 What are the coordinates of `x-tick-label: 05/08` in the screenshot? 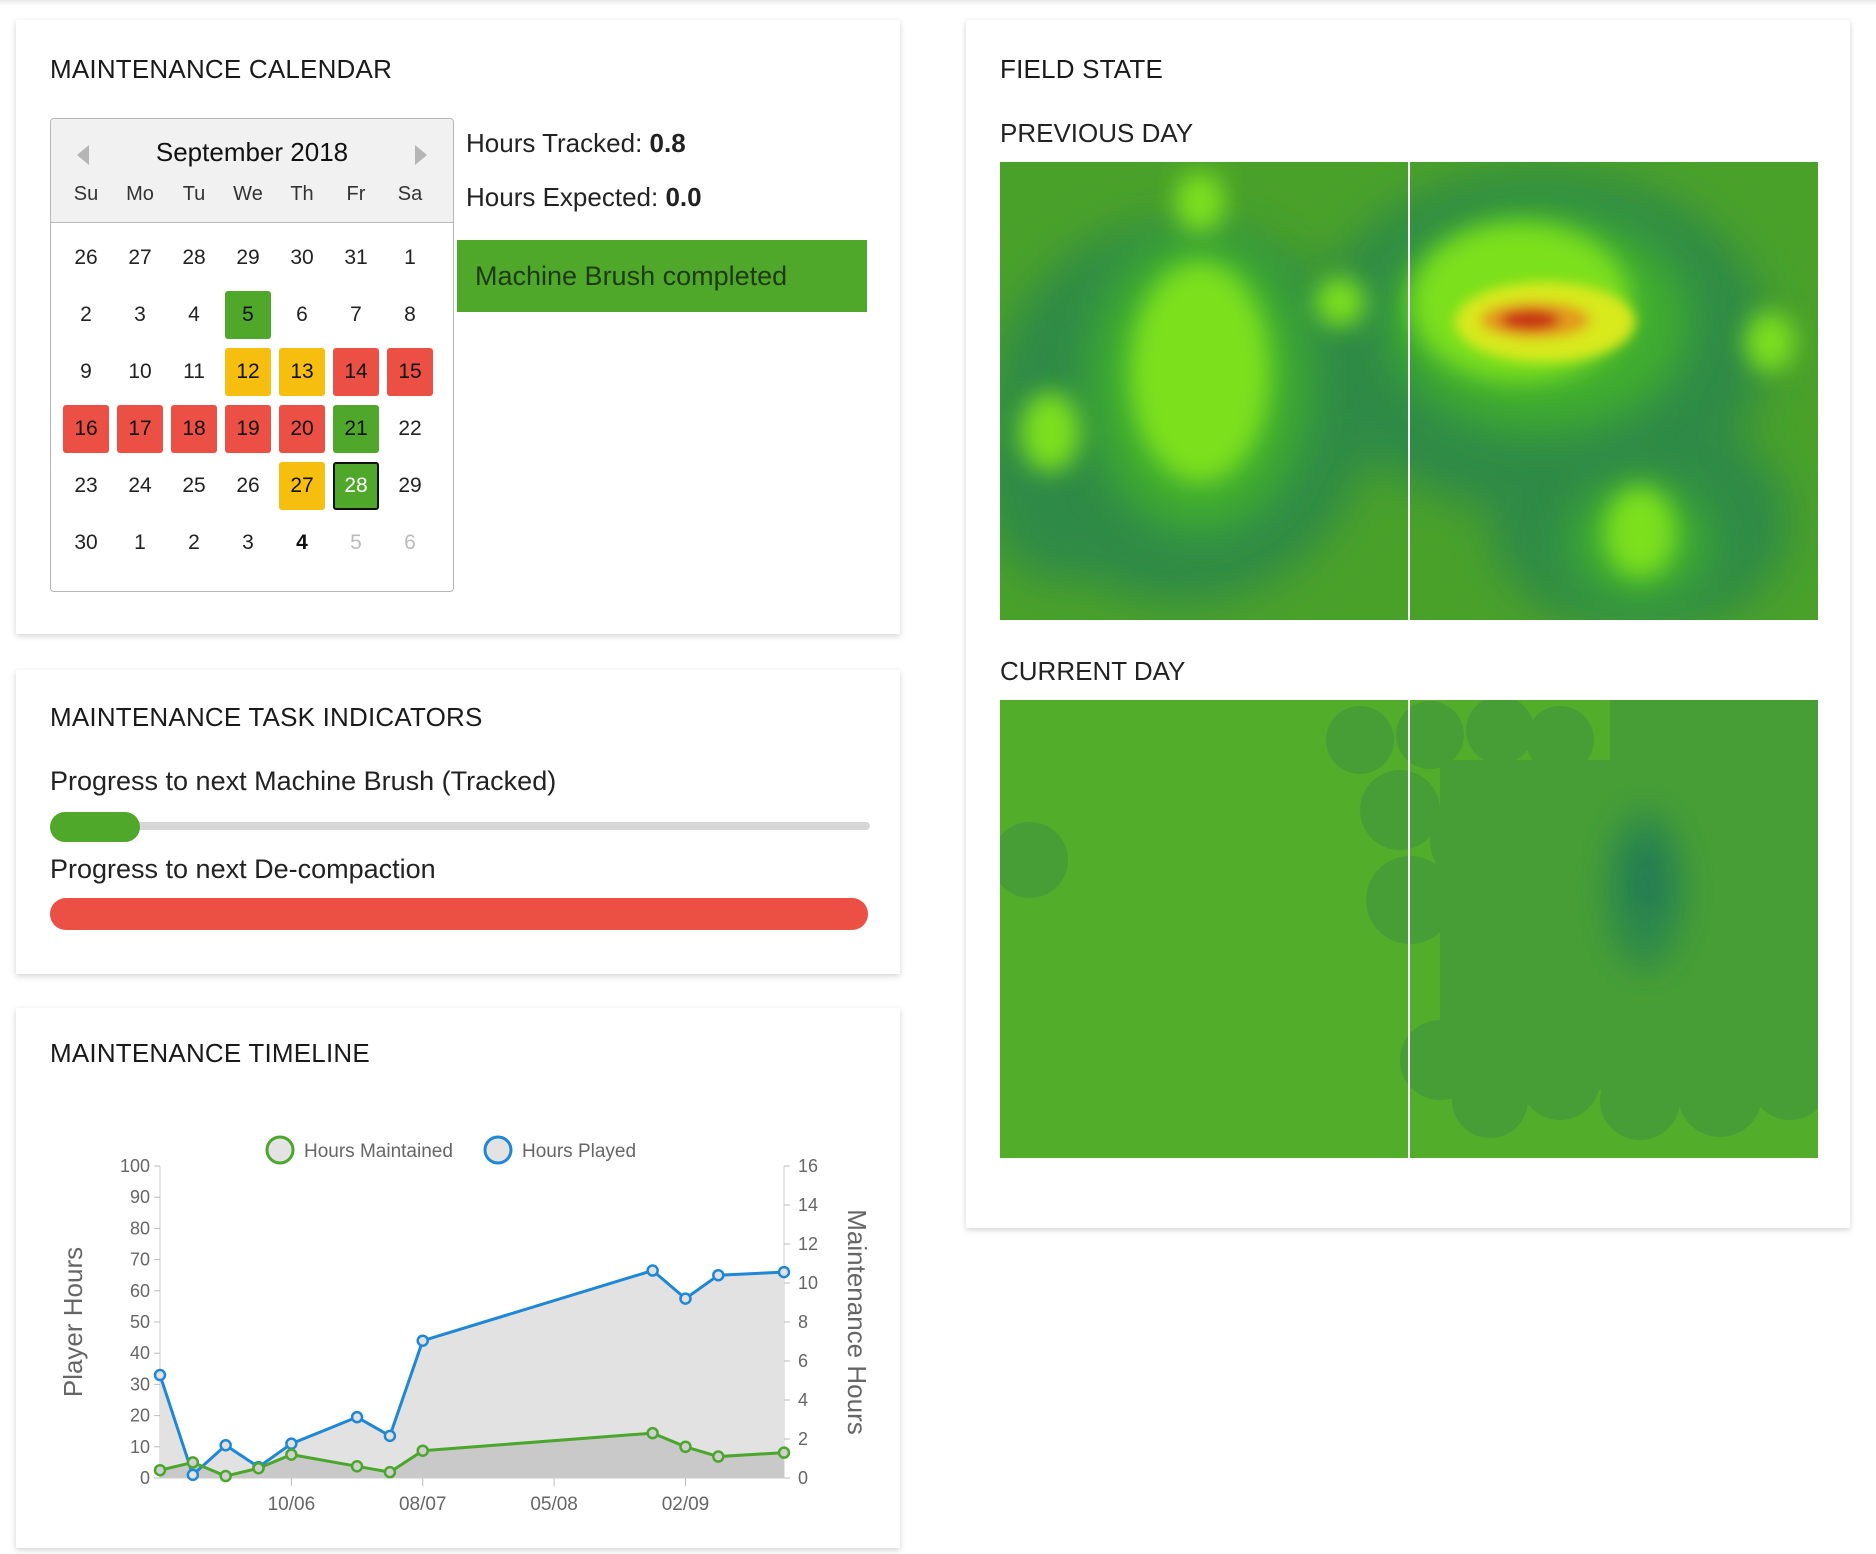 It's located at (554, 1504).